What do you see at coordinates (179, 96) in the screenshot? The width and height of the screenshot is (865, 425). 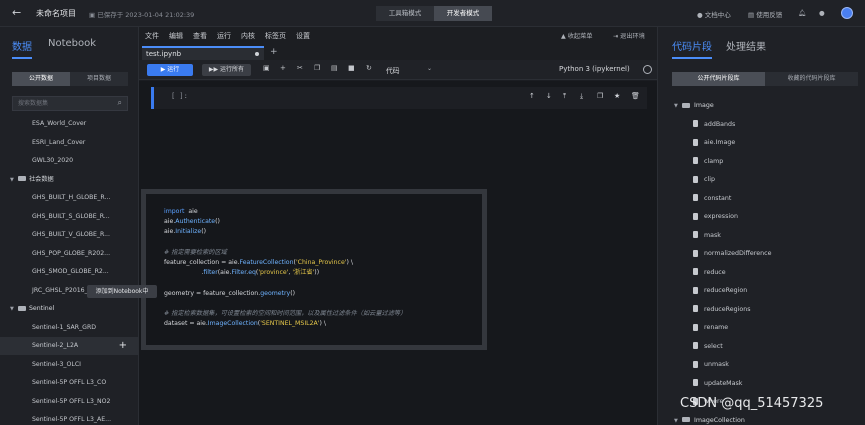 I see `cell-prompt: [ ]:` at bounding box center [179, 96].